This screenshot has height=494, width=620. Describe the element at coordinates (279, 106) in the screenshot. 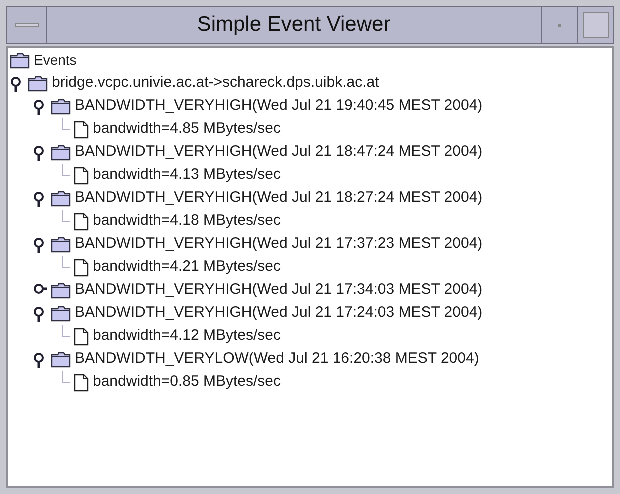

I see `tree-node-label: BANDWIDTH_VERYHIGH(Wed Jul 21 19:40:45 MEST 2004)` at that location.